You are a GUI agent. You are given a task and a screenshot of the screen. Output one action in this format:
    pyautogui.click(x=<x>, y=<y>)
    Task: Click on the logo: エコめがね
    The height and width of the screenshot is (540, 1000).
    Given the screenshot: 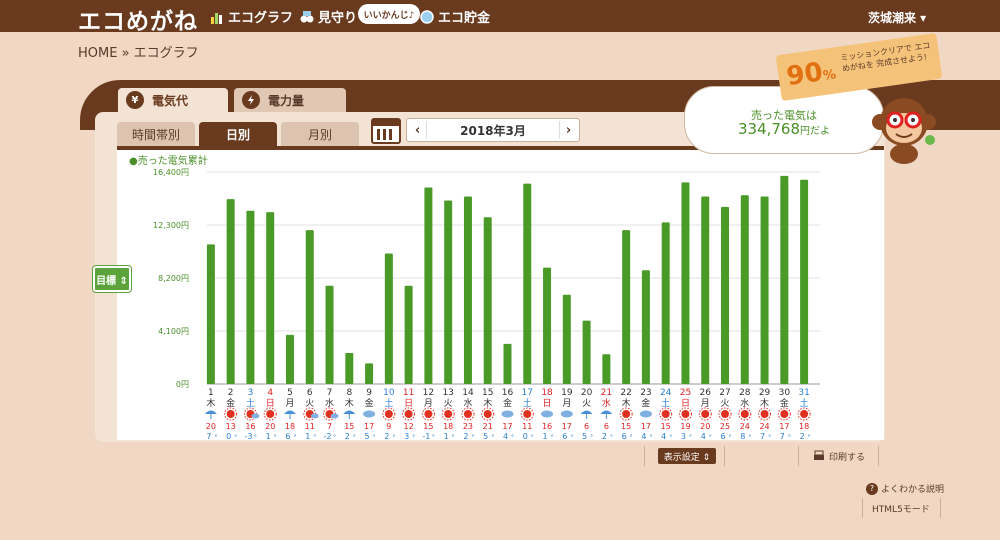 What is the action you would take?
    pyautogui.click(x=138, y=19)
    